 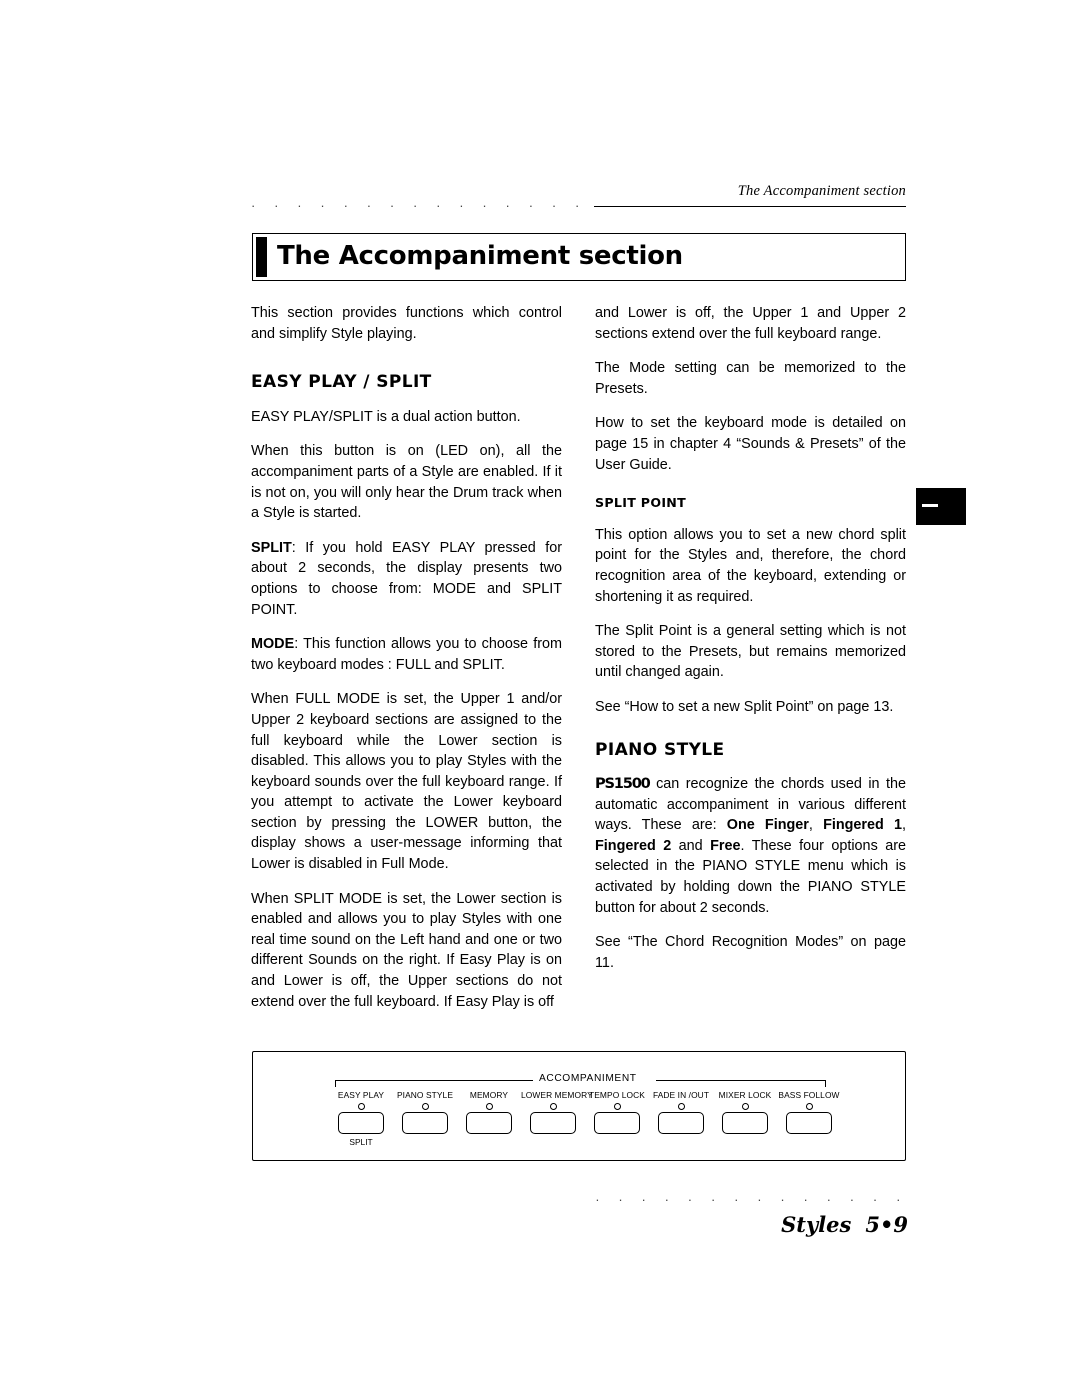 What do you see at coordinates (660, 749) in the screenshot?
I see `heading-piano-style: PIANO STYLE` at bounding box center [660, 749].